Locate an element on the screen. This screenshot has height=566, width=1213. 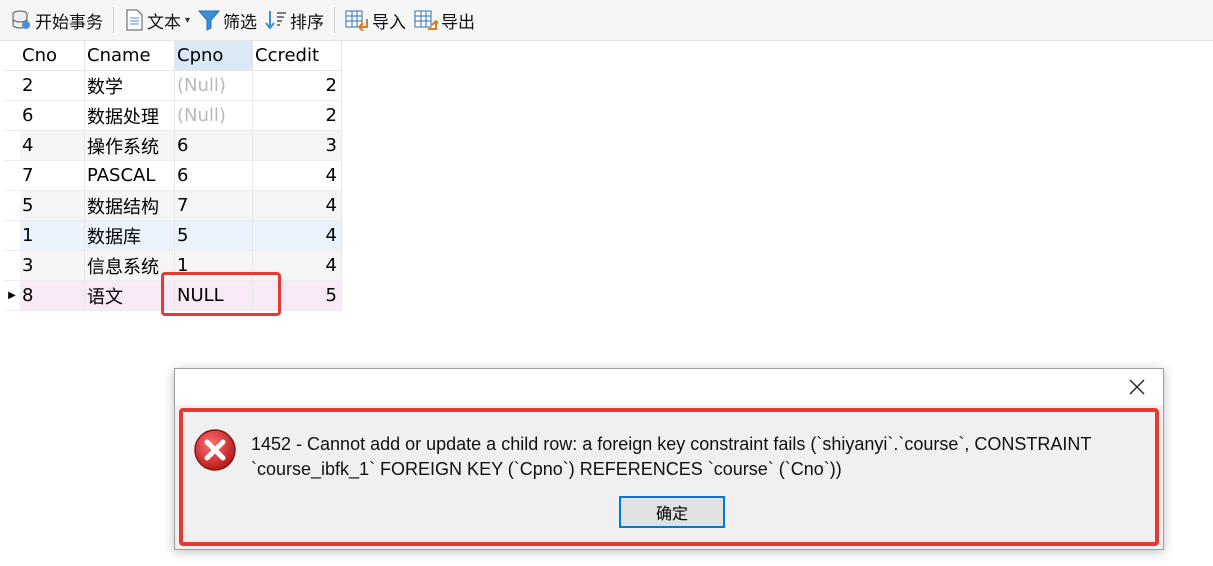
import-icon is located at coordinates (357, 20).